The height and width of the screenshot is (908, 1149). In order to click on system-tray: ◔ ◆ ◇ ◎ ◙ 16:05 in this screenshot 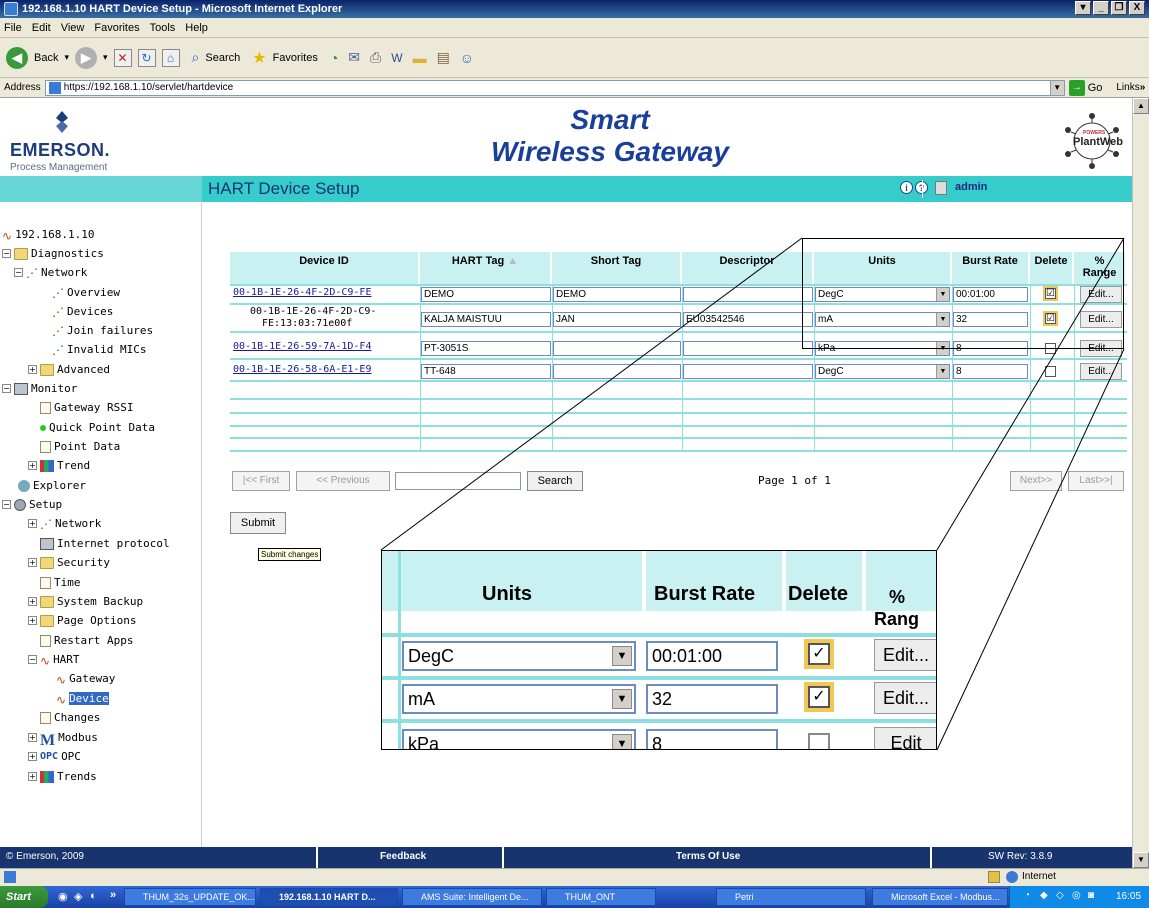, I will do `click(1079, 897)`.